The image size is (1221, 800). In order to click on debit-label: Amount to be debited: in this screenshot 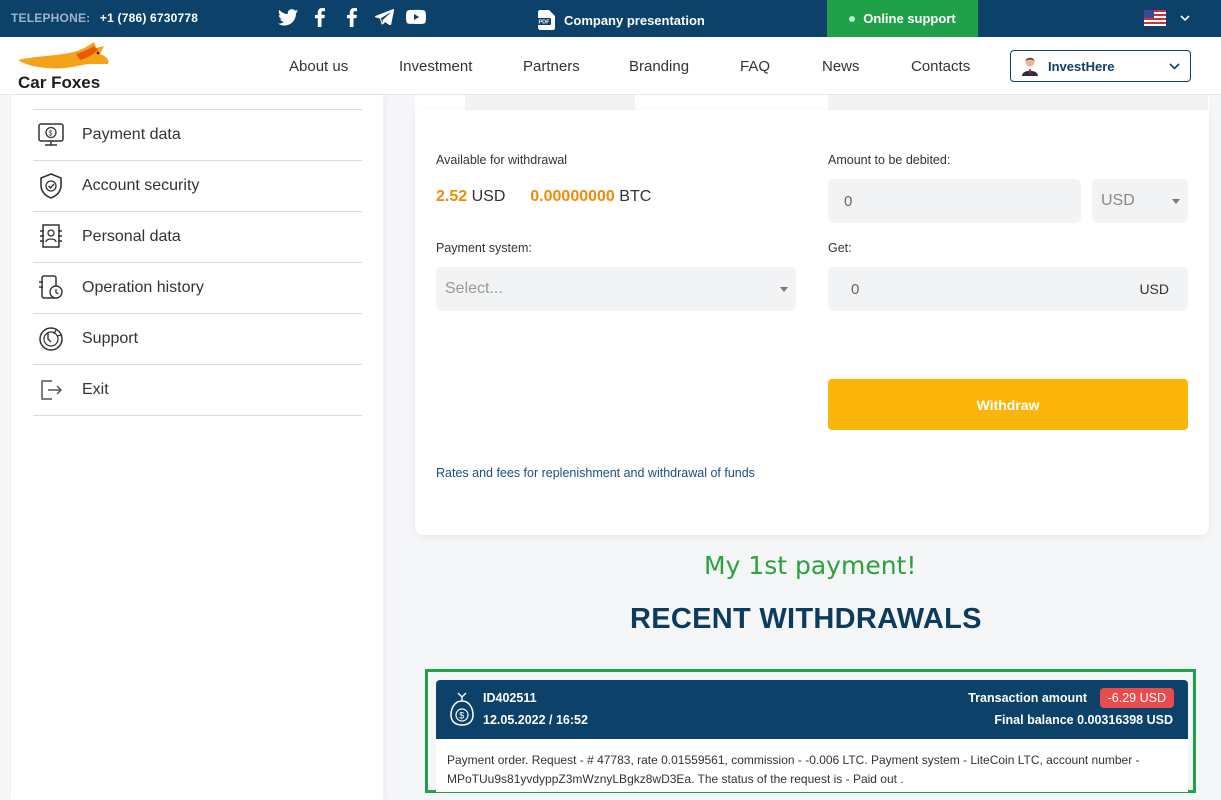, I will do `click(889, 160)`.